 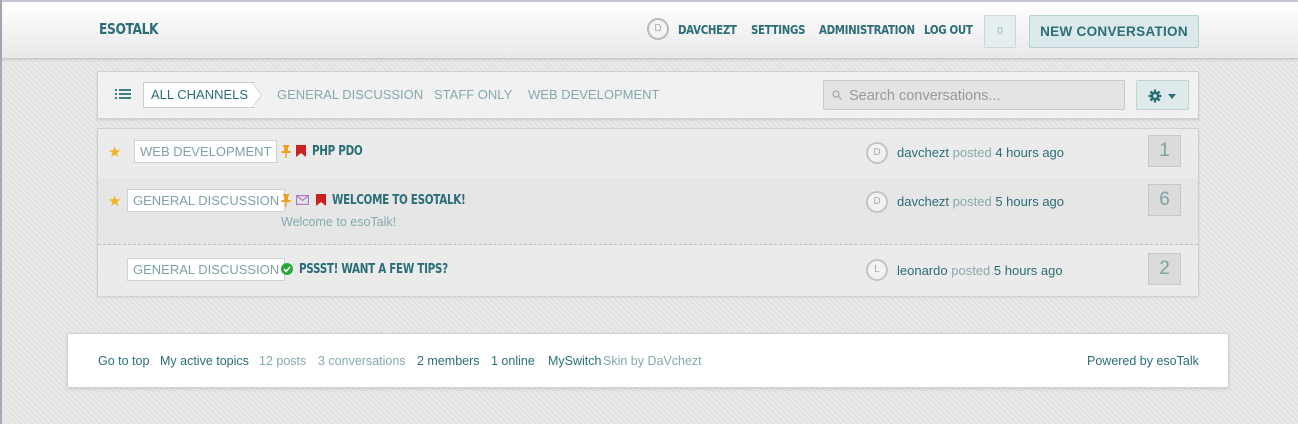 I want to click on my-active-topics-link: My active topics, so click(x=204, y=361).